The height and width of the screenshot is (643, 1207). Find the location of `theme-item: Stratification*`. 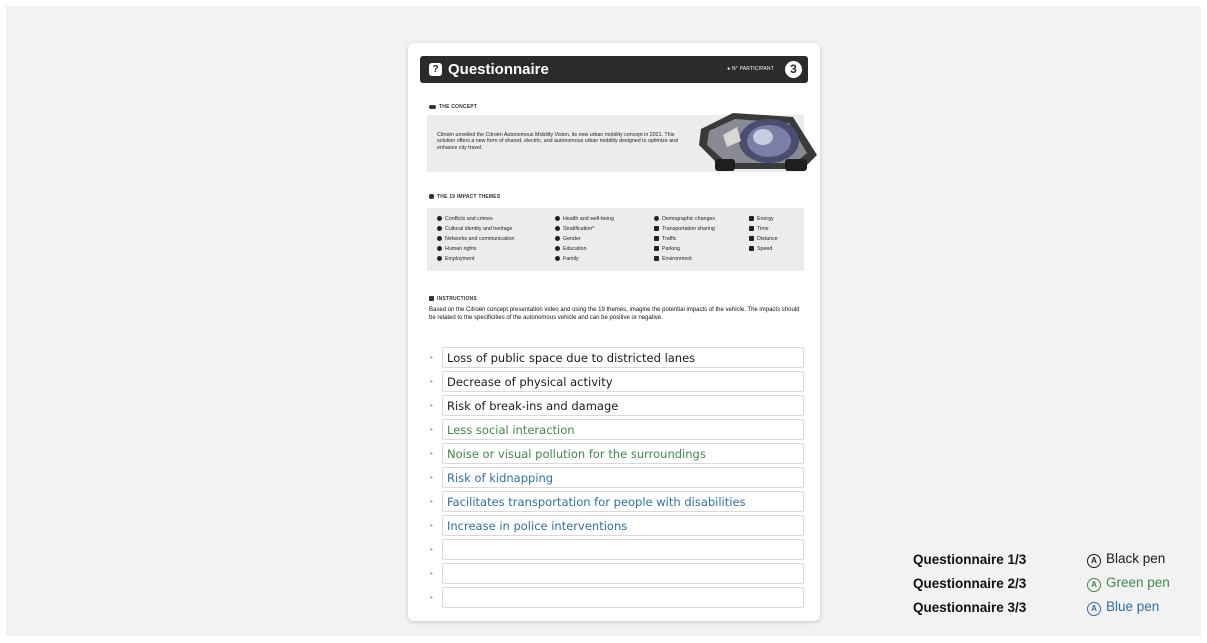

theme-item: Stratification* is located at coordinates (584, 229).